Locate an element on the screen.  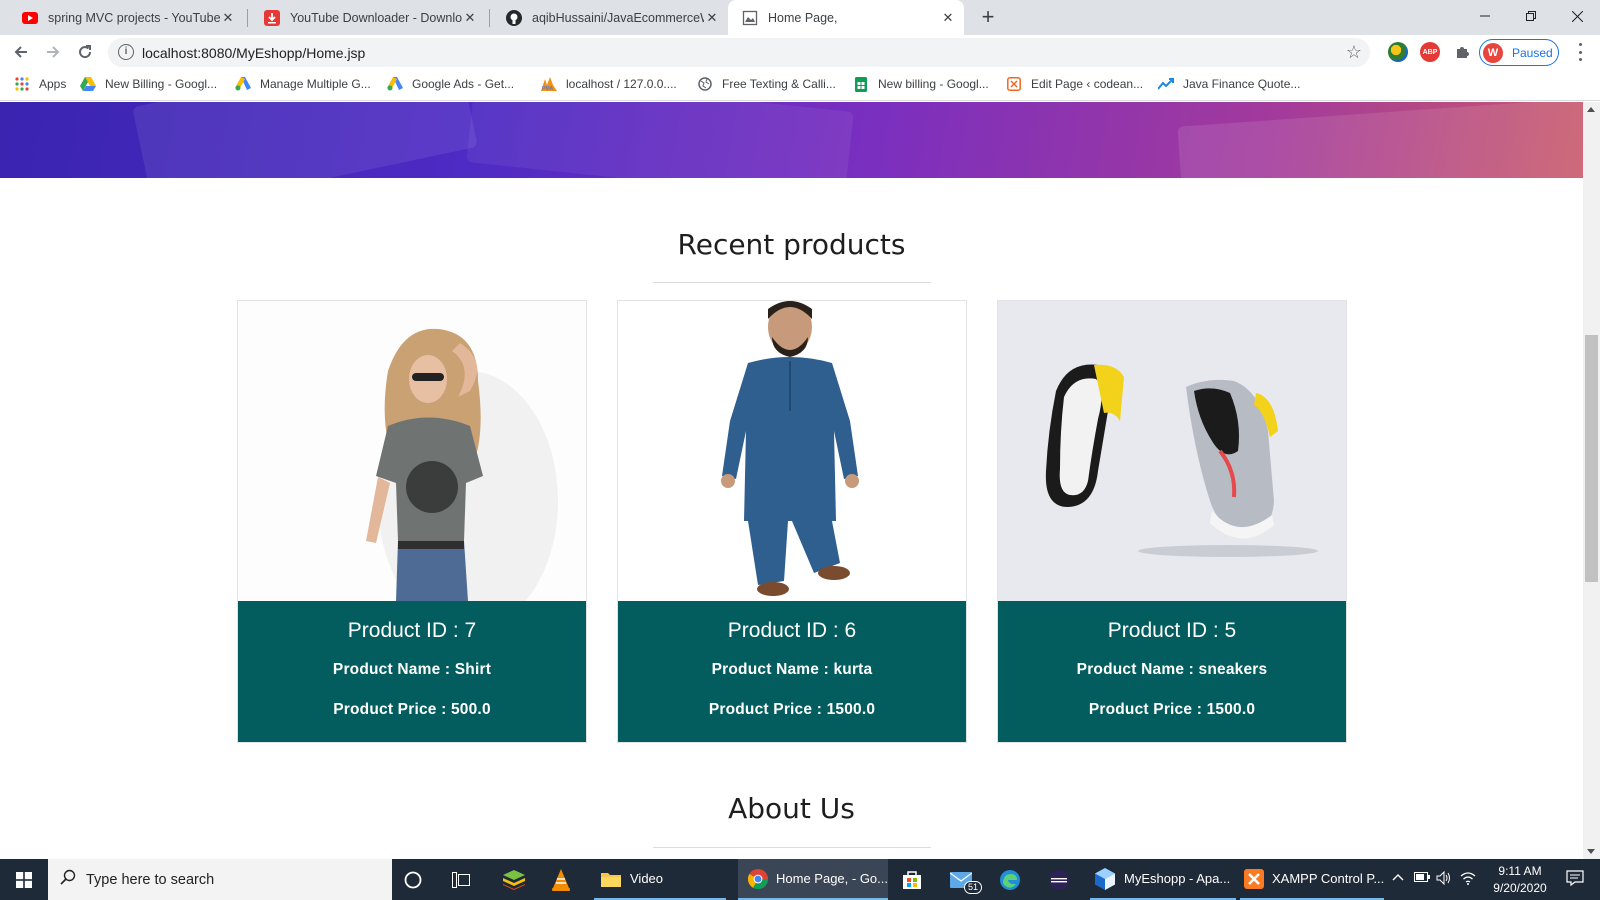
minimize-button is located at coordinates (1485, 16).